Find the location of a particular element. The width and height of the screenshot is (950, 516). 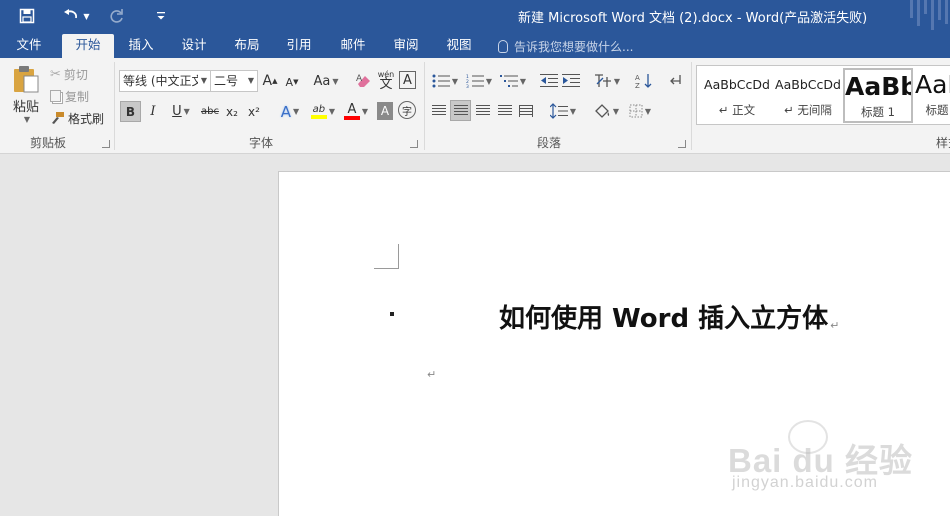

format-painter-button: 格式刷 is located at coordinates (79, 118).